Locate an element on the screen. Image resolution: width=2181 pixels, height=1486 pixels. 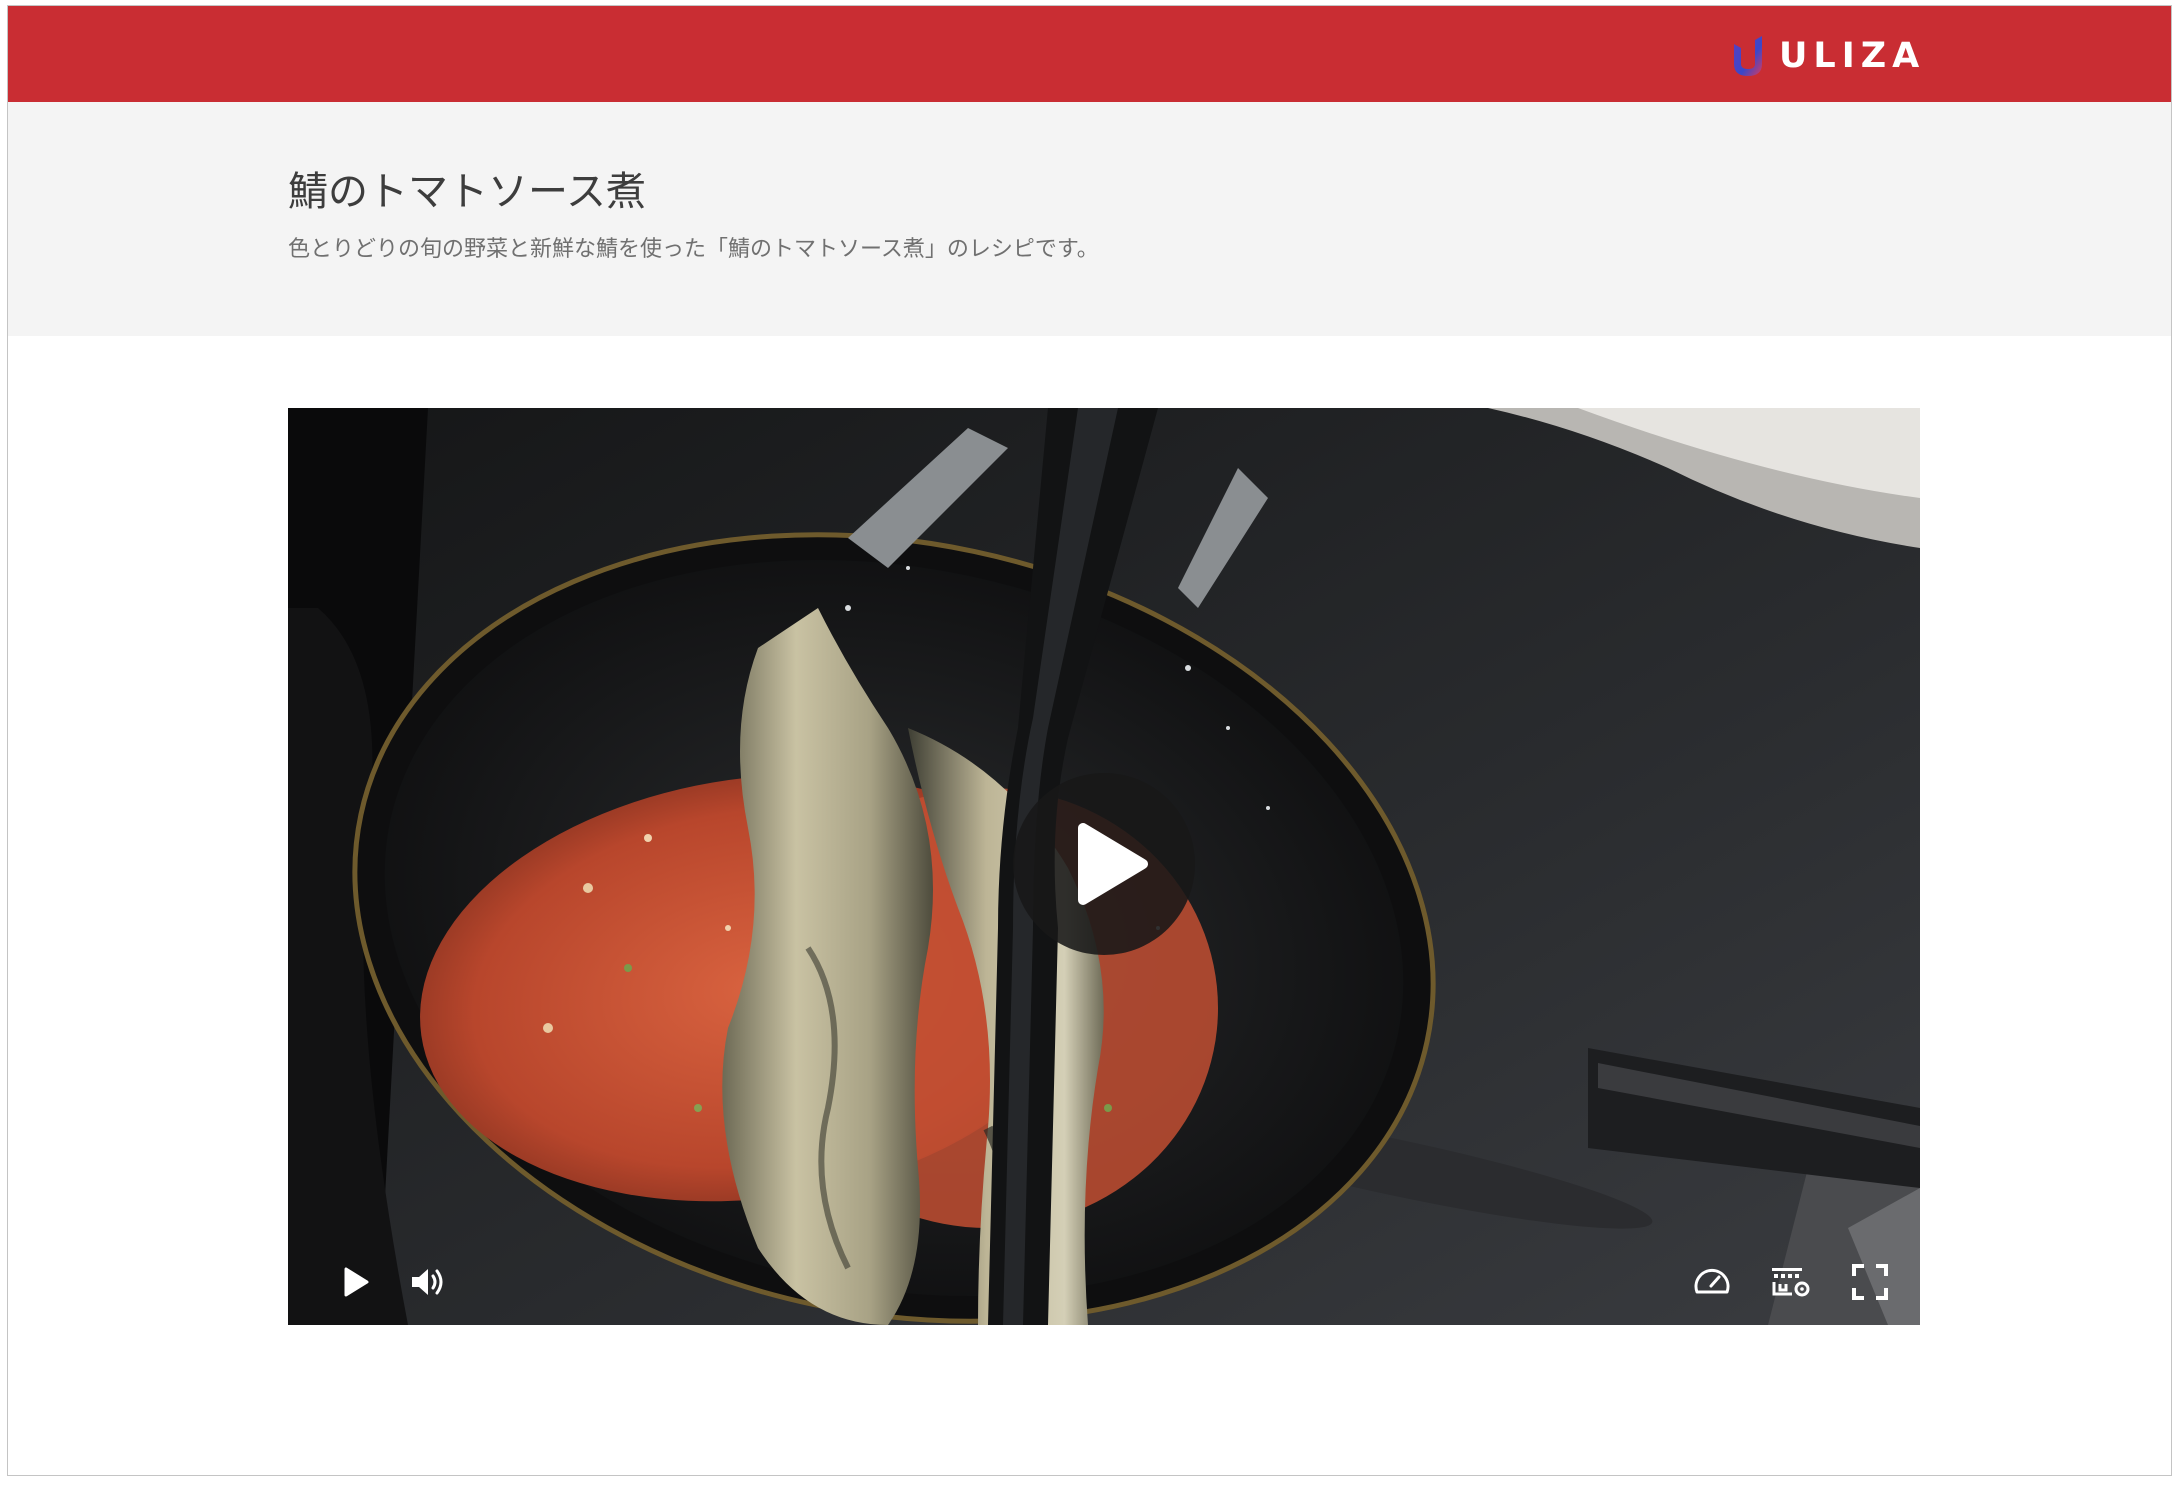
page-description: 色とりどりの旬の野菜と新鮮な鯖を使った「鯖のトマトソース煮」のレシピです。 is located at coordinates (693, 249).